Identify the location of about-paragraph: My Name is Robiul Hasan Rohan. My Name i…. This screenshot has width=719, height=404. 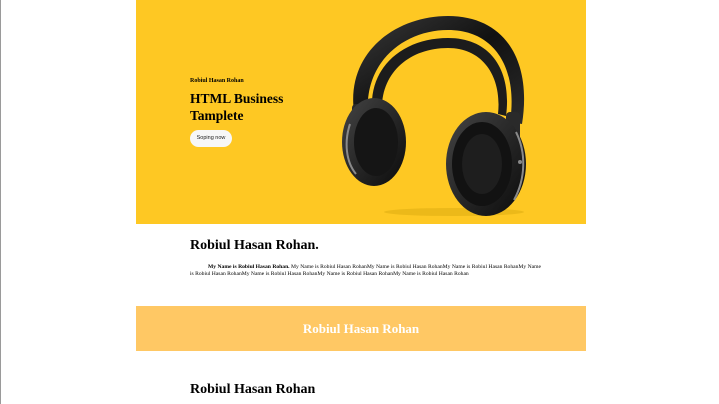
(365, 271).